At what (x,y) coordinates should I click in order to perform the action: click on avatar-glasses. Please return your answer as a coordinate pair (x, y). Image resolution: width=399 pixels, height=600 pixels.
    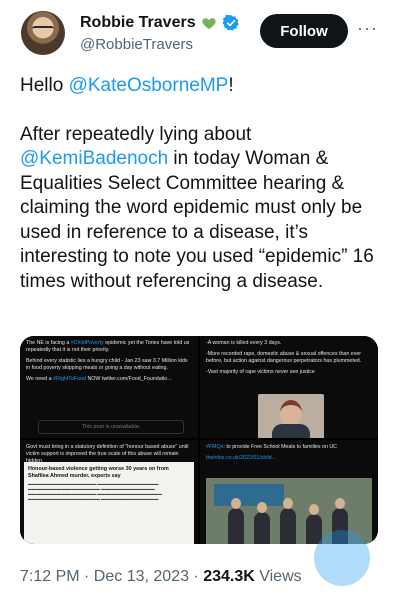
    Looking at the image, I should click on (43, 29).